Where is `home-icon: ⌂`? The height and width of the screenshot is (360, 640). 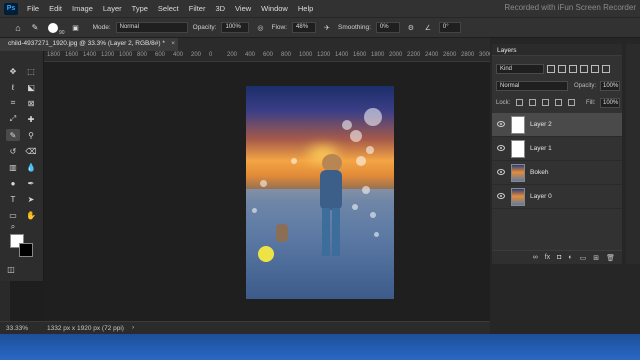
home-icon: ⌂ is located at coordinates (18, 28).